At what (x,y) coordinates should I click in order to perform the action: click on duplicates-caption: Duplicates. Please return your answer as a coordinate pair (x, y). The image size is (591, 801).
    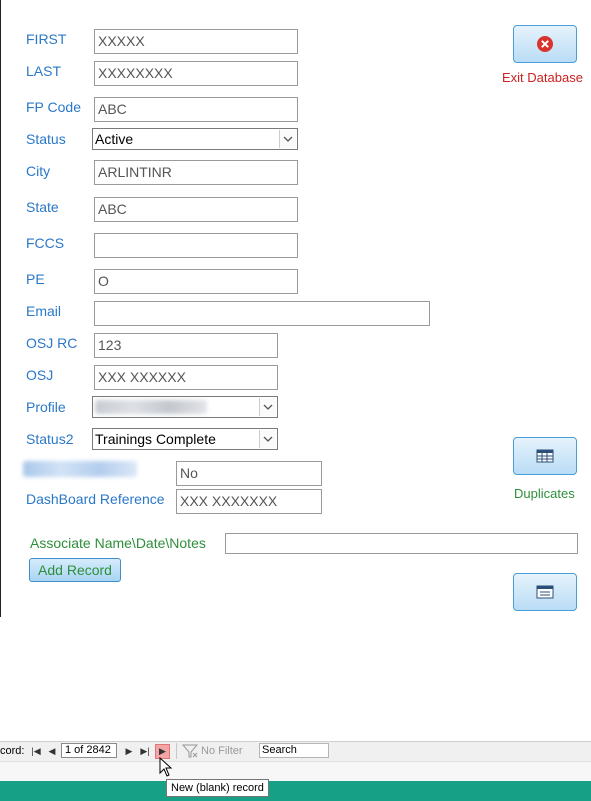
    Looking at the image, I should click on (544, 493).